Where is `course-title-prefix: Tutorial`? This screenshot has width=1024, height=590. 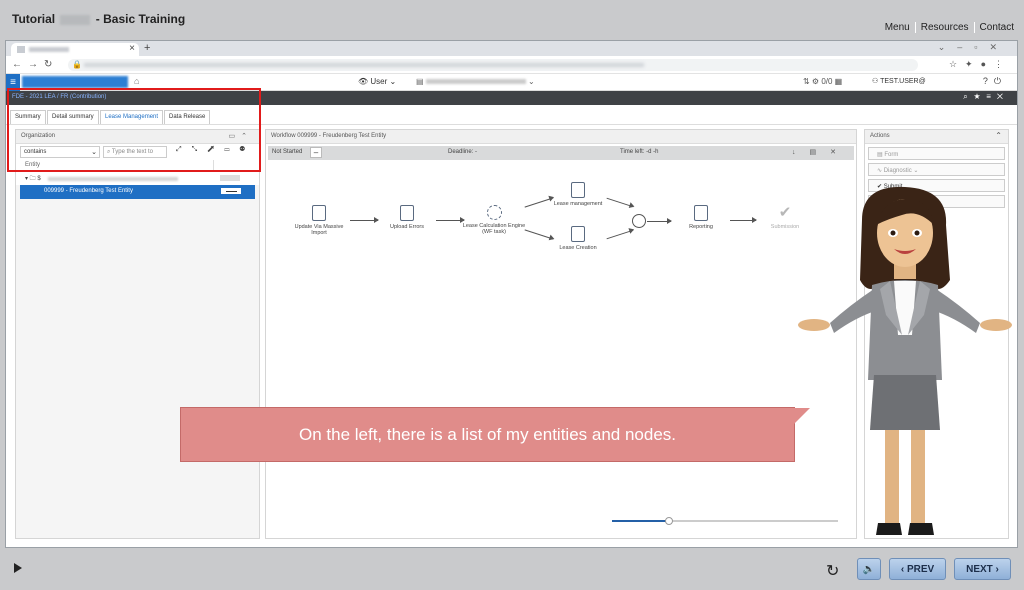
course-title-prefix: Tutorial is located at coordinates (34, 19).